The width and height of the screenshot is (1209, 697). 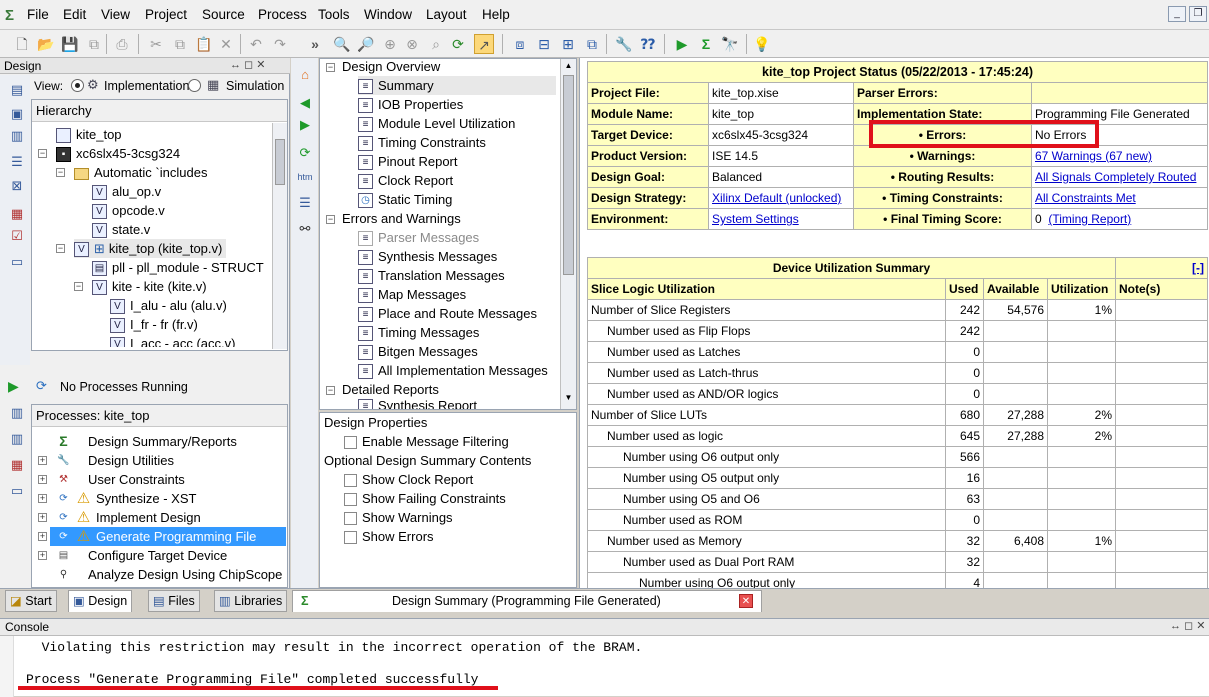 I want to click on nav-clock-report: ≡ Clock Report, so click(x=405, y=180).